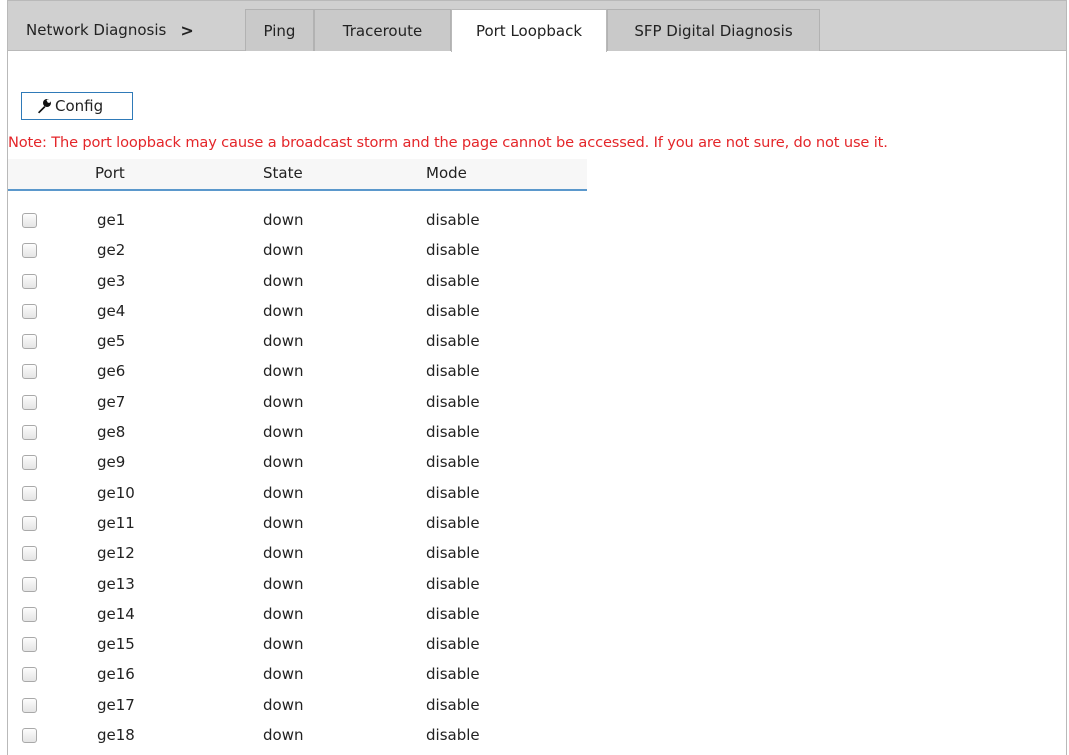  I want to click on table-row: ge10 down disable, so click(308, 497).